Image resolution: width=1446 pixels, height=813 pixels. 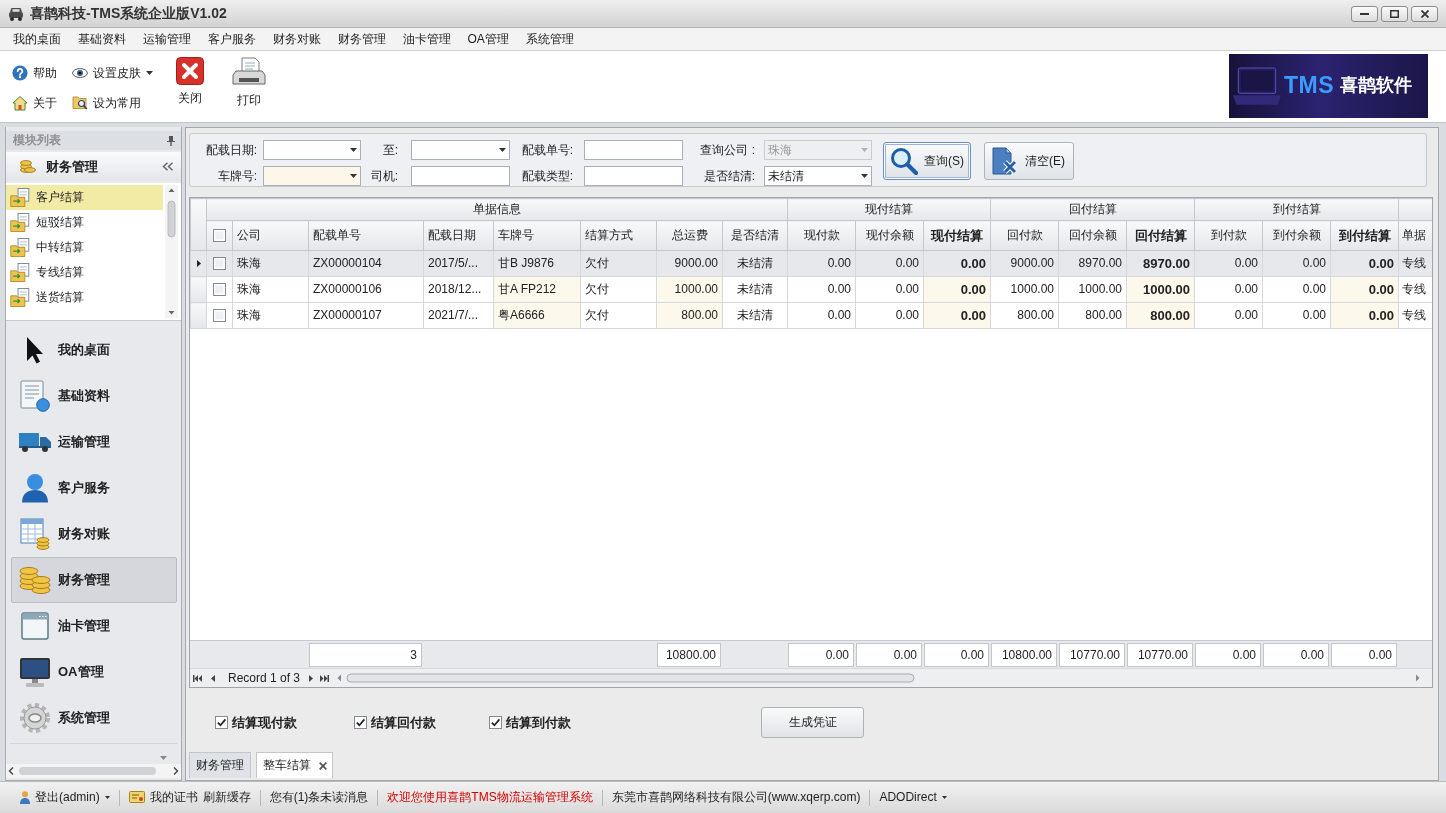 I want to click on toolbar-button: 帮助, so click(x=34, y=73).